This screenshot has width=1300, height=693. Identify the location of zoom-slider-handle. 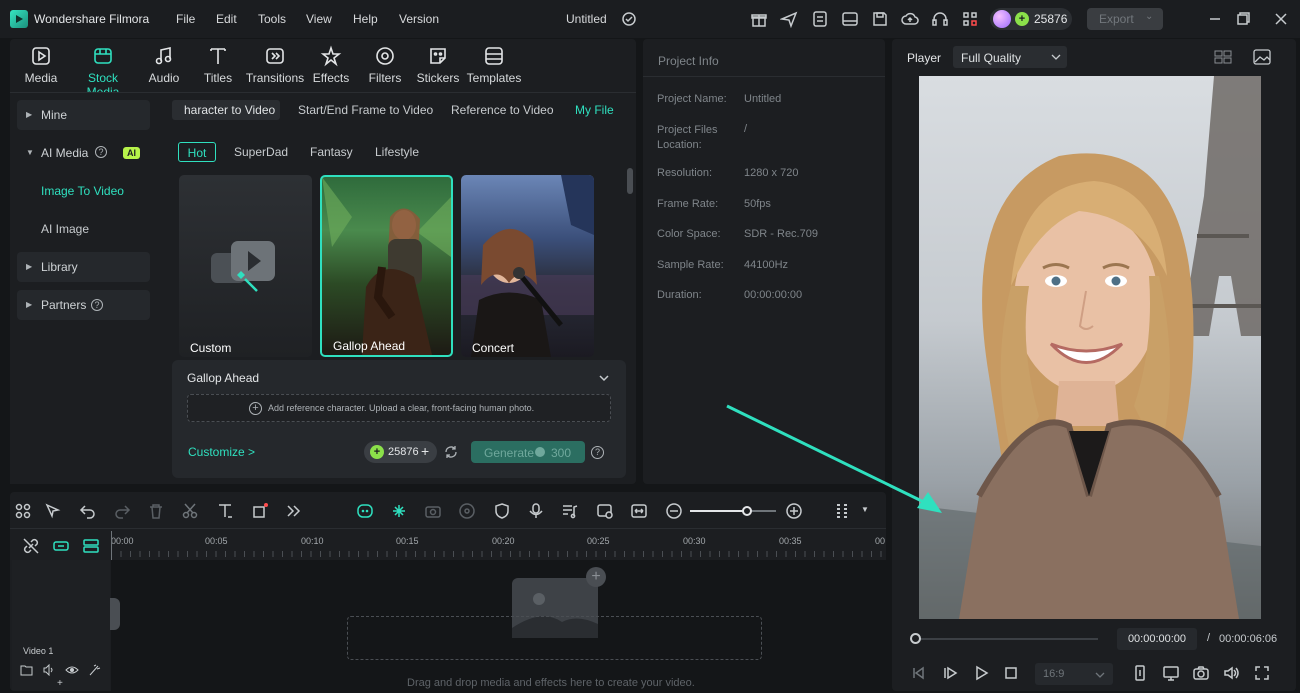
(746, 511).